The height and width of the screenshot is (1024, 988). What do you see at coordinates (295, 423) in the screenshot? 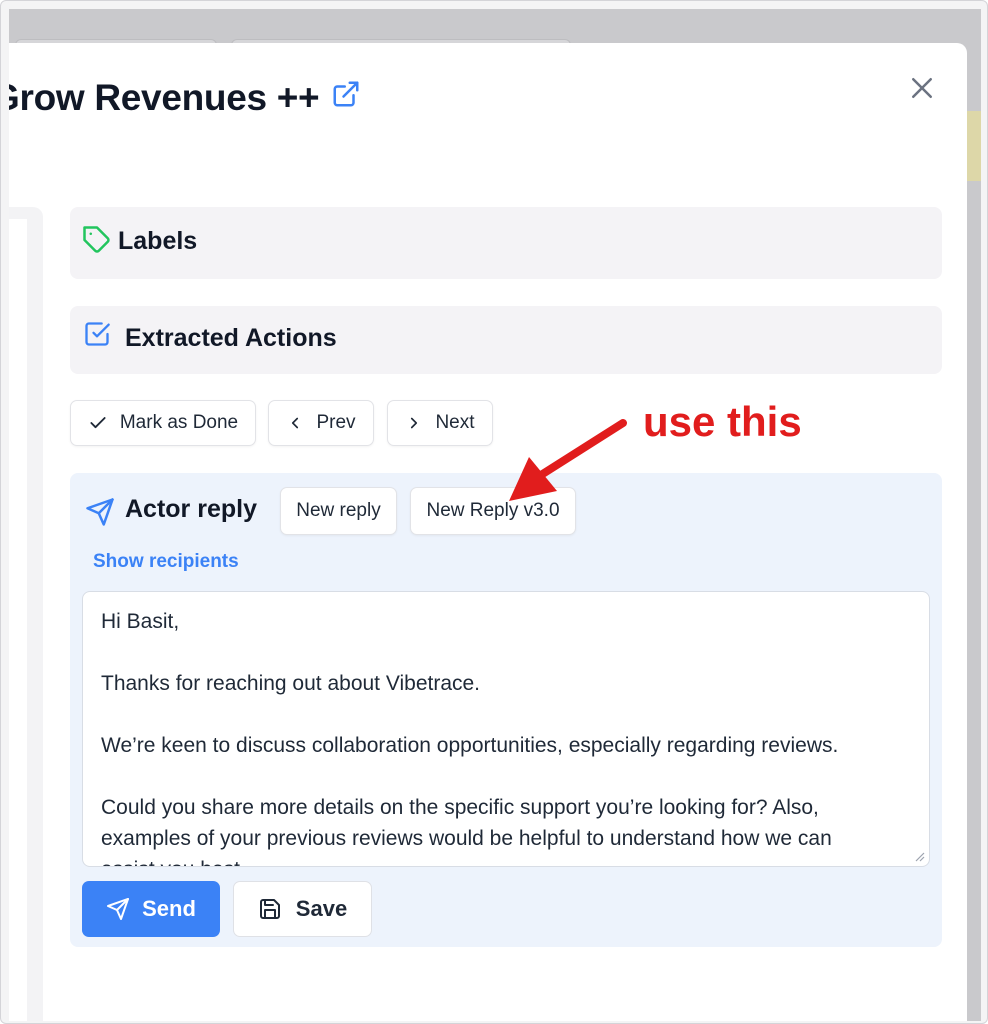
I see `chevron-left-icon` at bounding box center [295, 423].